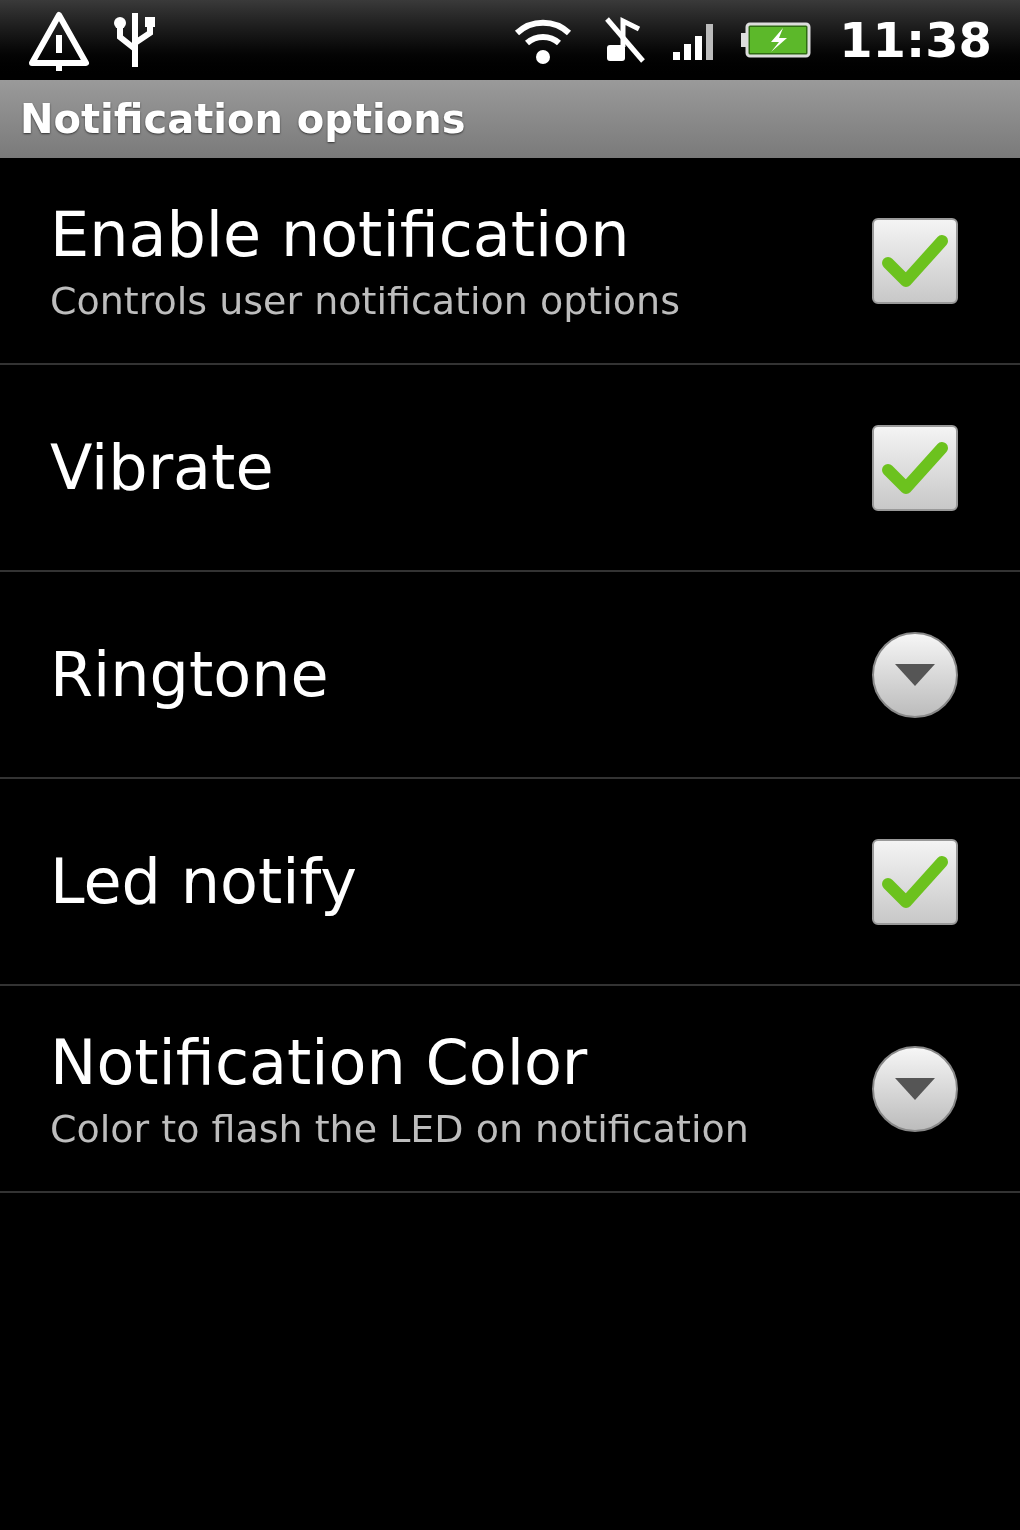  What do you see at coordinates (625, 40) in the screenshot?
I see `muted-sound-icon` at bounding box center [625, 40].